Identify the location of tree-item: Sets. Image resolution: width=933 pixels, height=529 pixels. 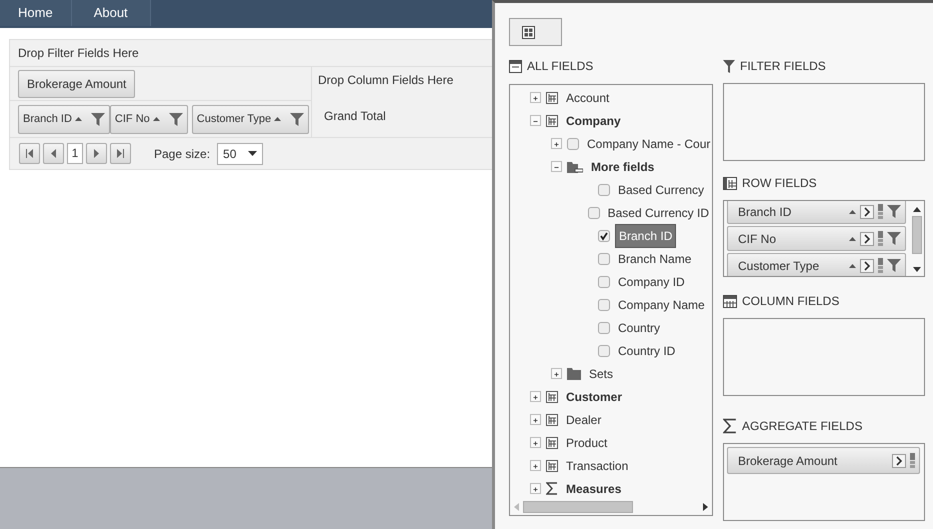
(601, 373).